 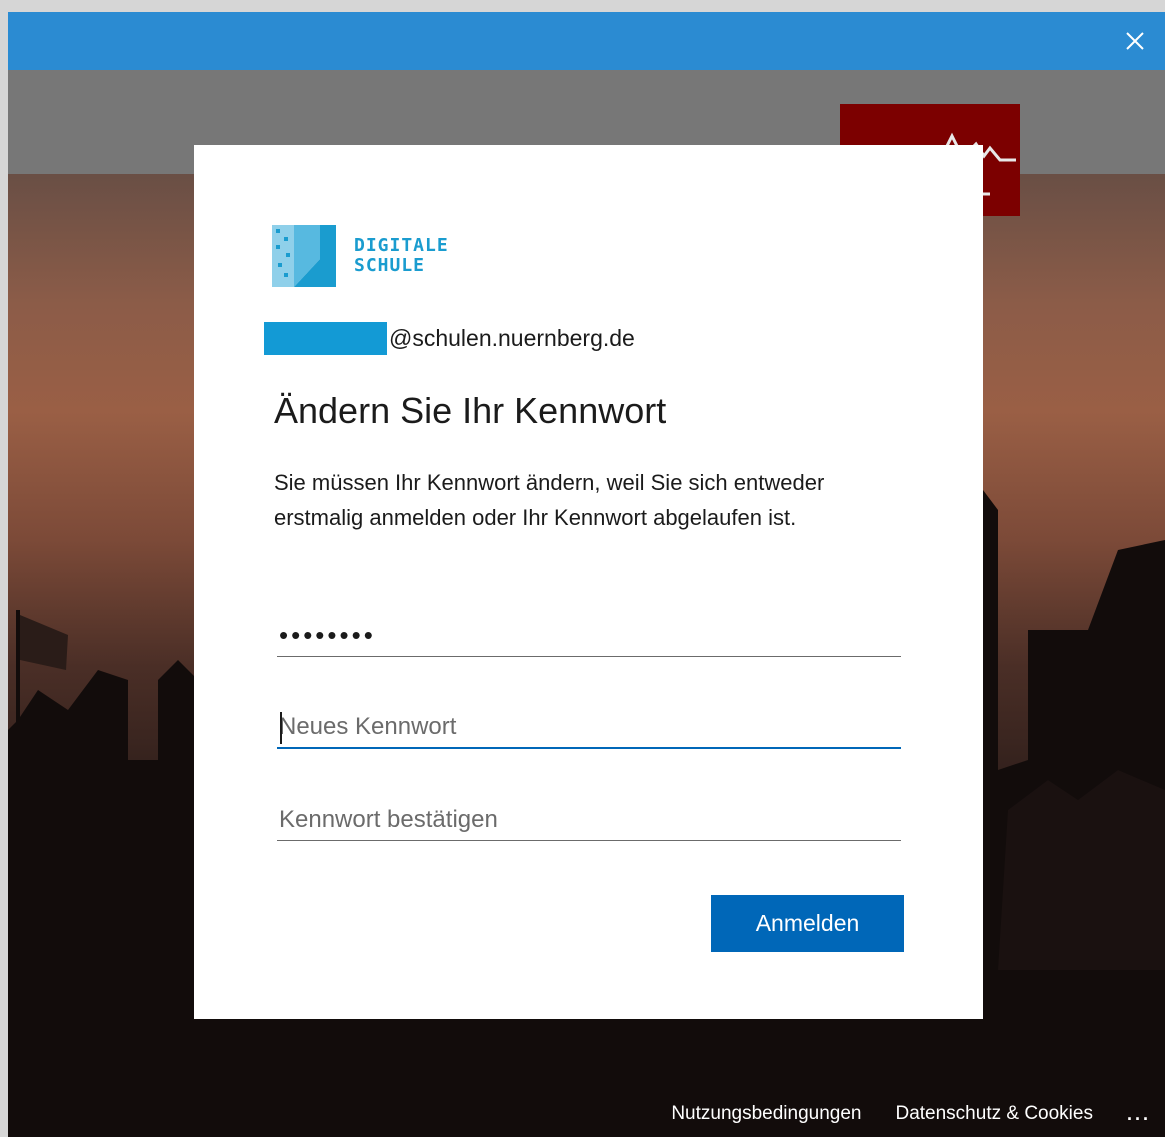 I want to click on confirm-password-field, so click(x=589, y=820).